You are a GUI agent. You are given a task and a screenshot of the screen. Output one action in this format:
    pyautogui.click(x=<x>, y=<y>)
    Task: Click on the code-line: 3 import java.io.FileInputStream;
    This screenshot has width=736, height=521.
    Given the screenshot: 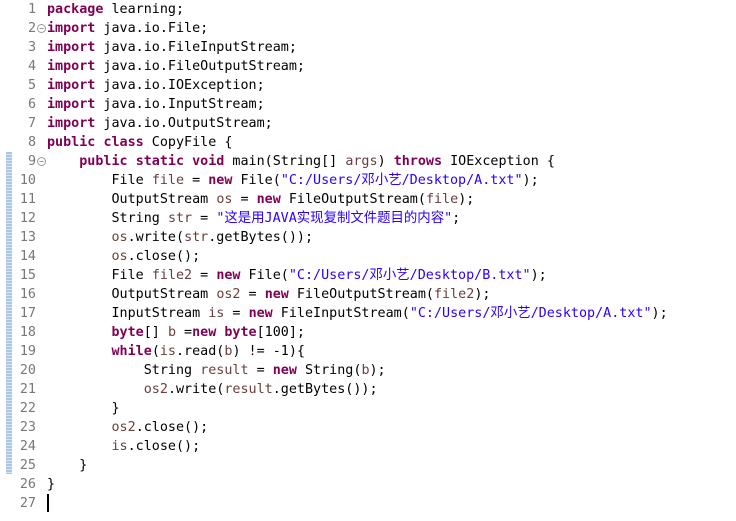 What is the action you would take?
    pyautogui.click(x=368, y=47)
    